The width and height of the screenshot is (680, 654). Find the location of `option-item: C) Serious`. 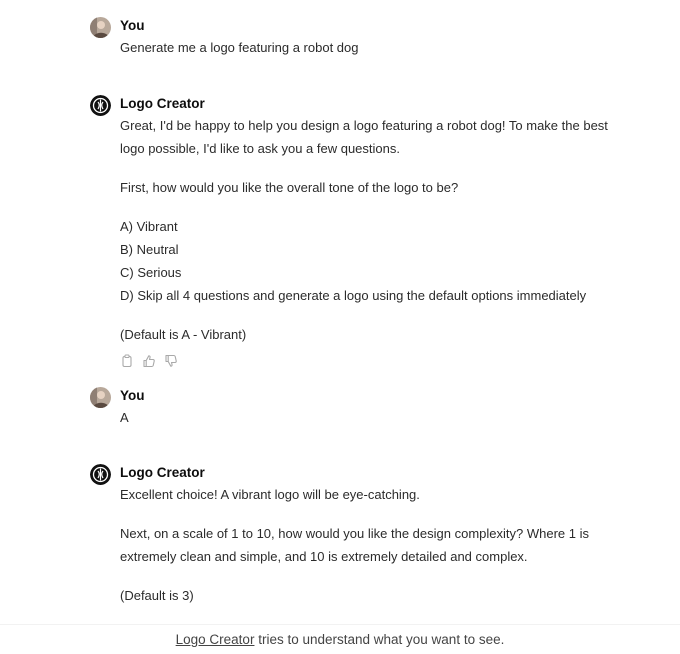

option-item: C) Serious is located at coordinates (151, 272).